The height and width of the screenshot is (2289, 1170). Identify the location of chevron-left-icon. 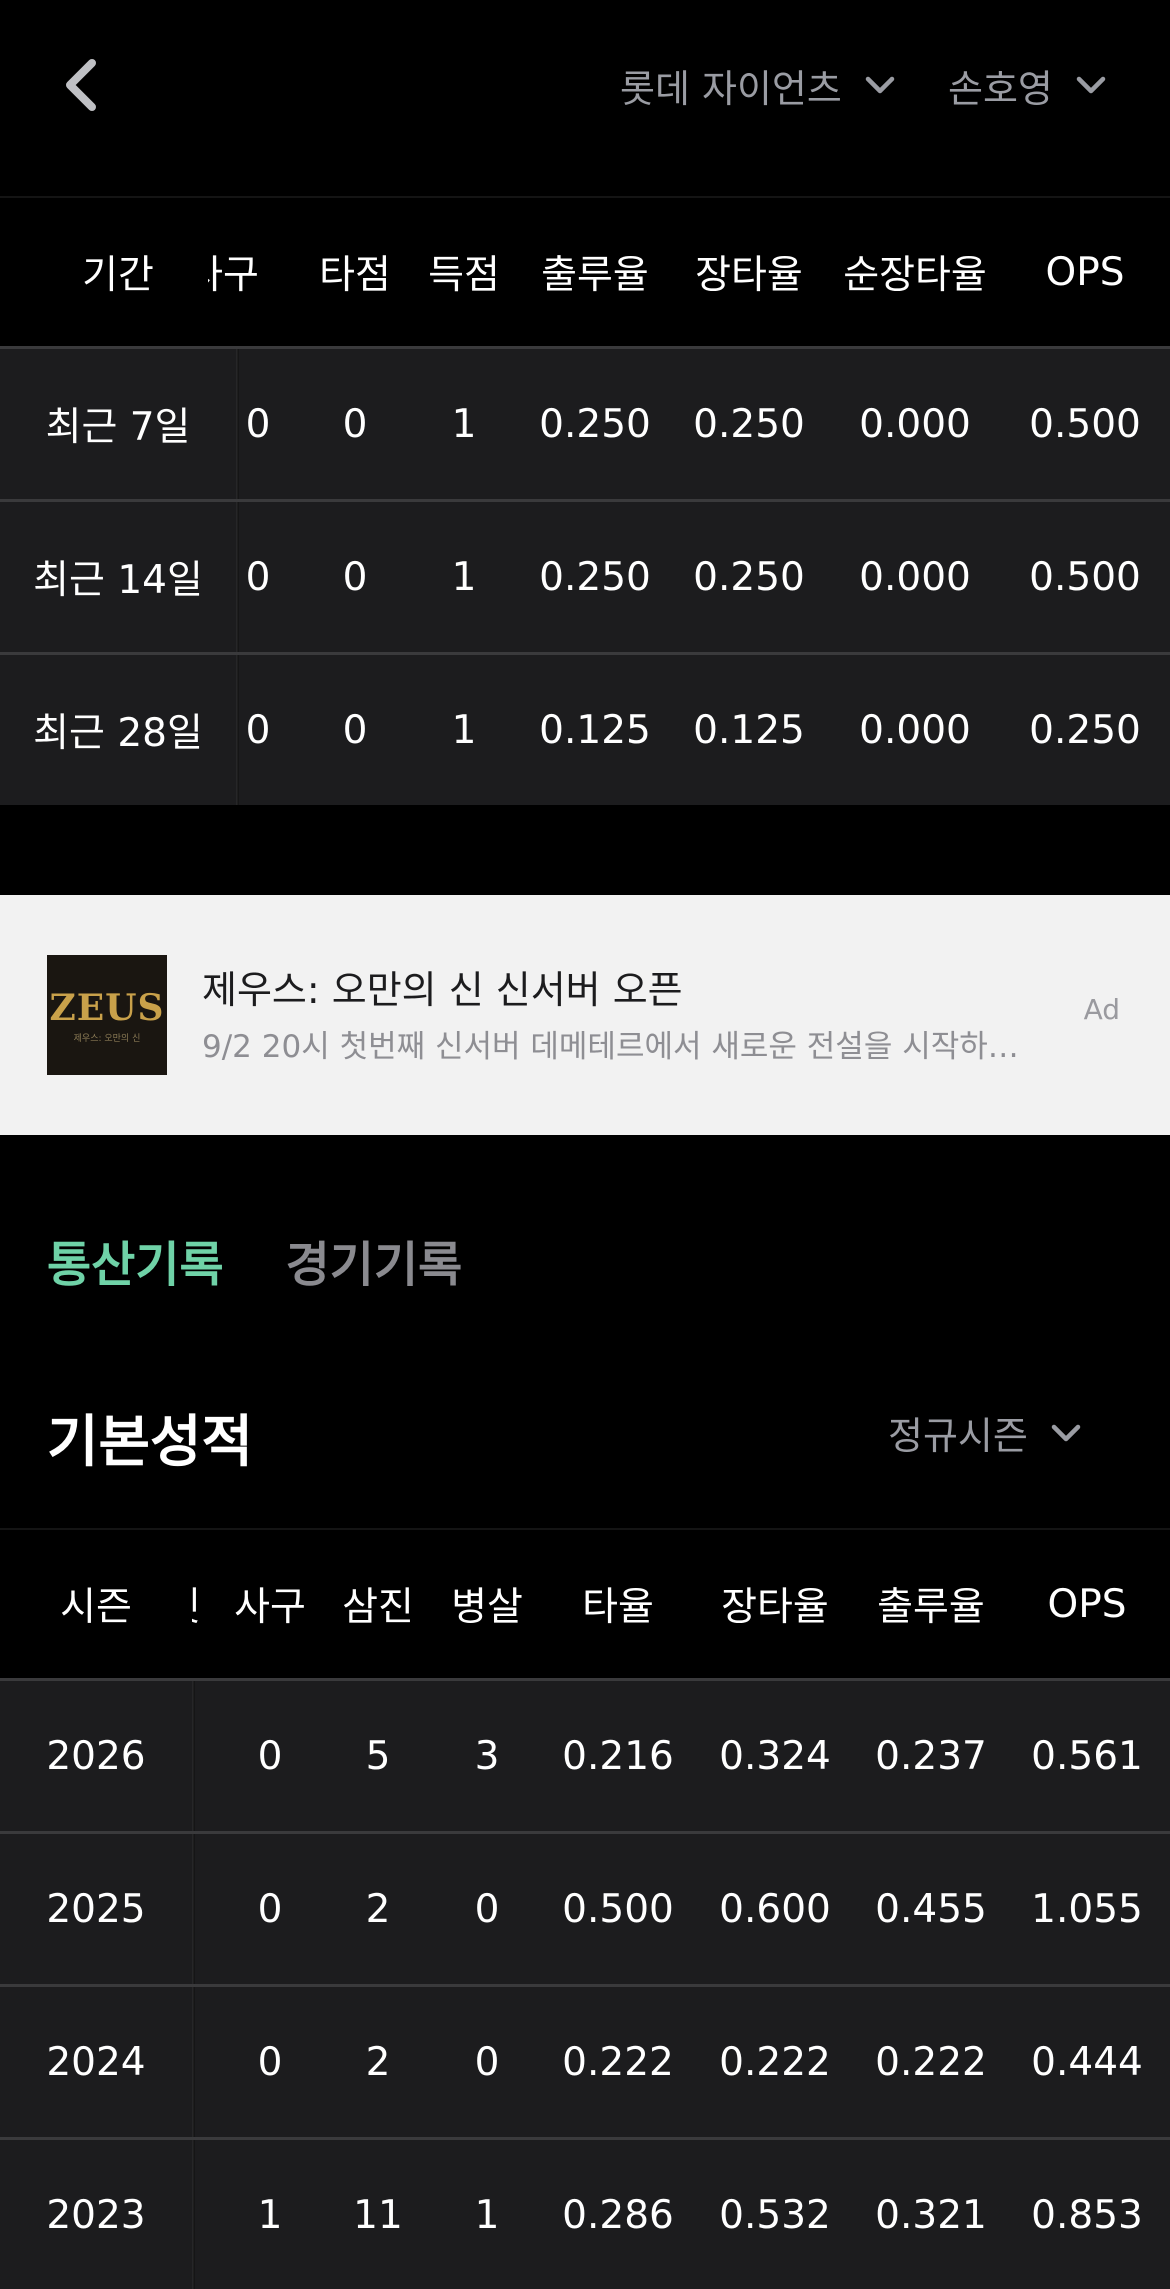
(81, 85).